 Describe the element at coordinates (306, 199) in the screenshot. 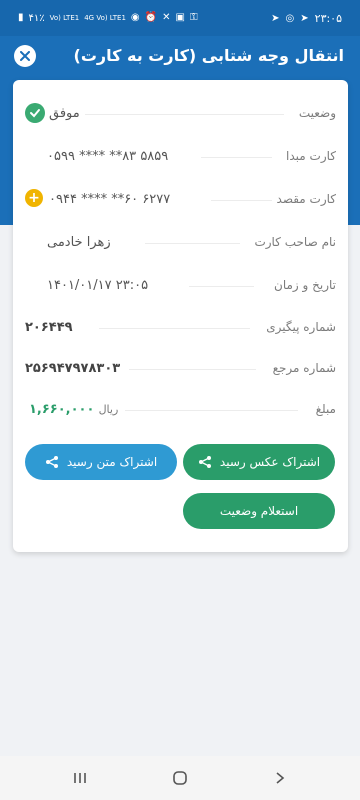

I see `destination-card-label: کارت مقصد` at that location.